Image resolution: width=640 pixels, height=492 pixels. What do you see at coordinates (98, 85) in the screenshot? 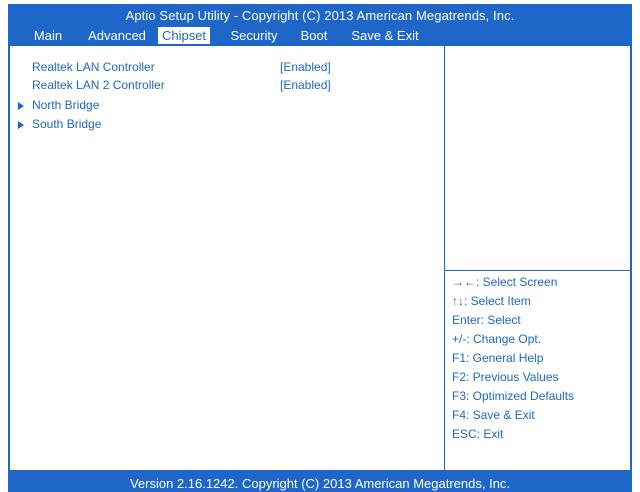
I see `menu-item-realtek-lan-2: Realtek LAN 2 Controller` at bounding box center [98, 85].